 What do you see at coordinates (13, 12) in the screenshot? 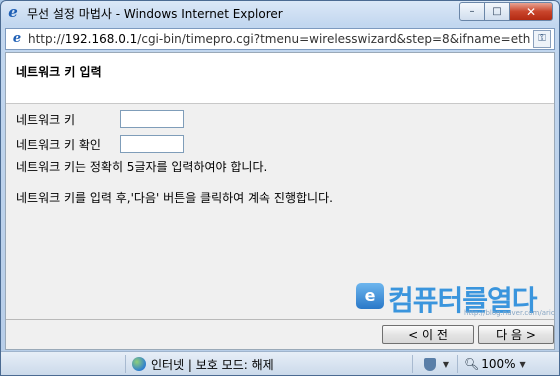
I see `ie-logo-icon: e` at bounding box center [13, 12].